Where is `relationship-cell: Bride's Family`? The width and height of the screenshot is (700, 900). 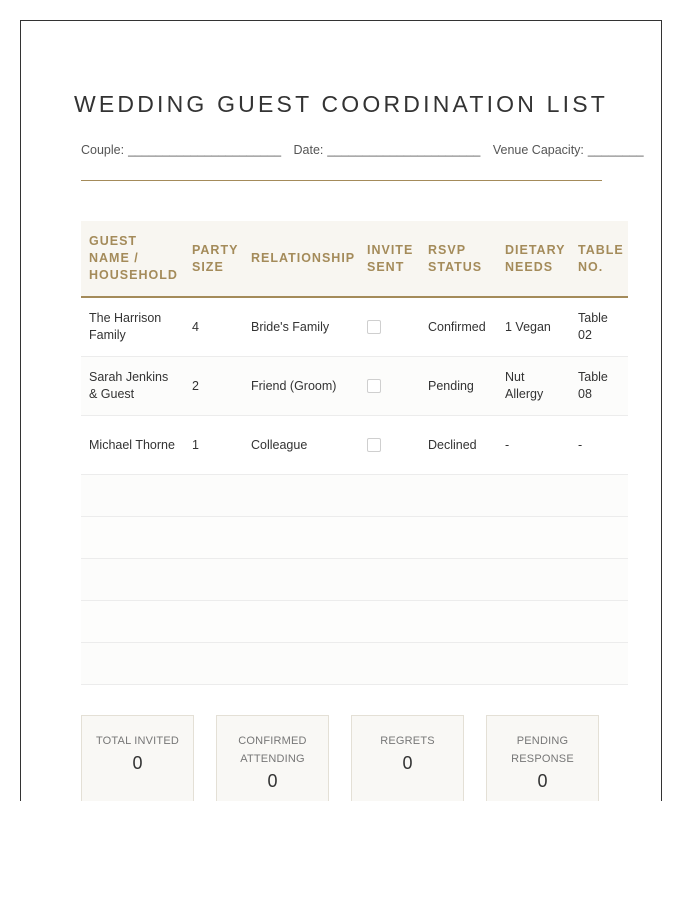
relationship-cell: Bride's Family is located at coordinates (301, 327).